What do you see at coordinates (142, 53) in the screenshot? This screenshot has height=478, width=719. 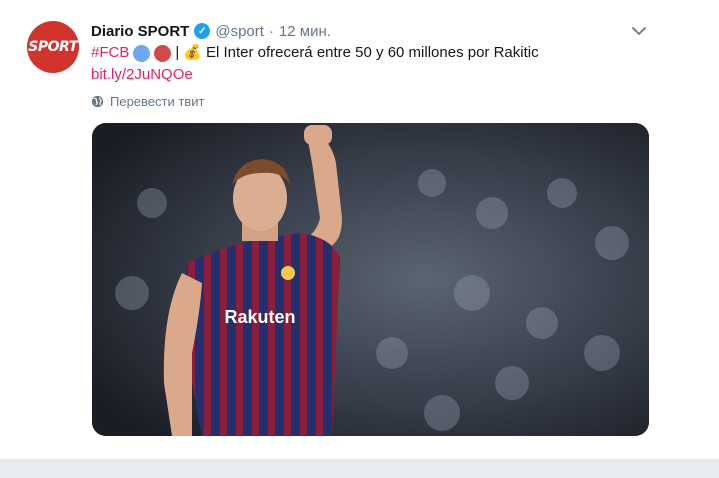 I see `blue-circle-emoji` at bounding box center [142, 53].